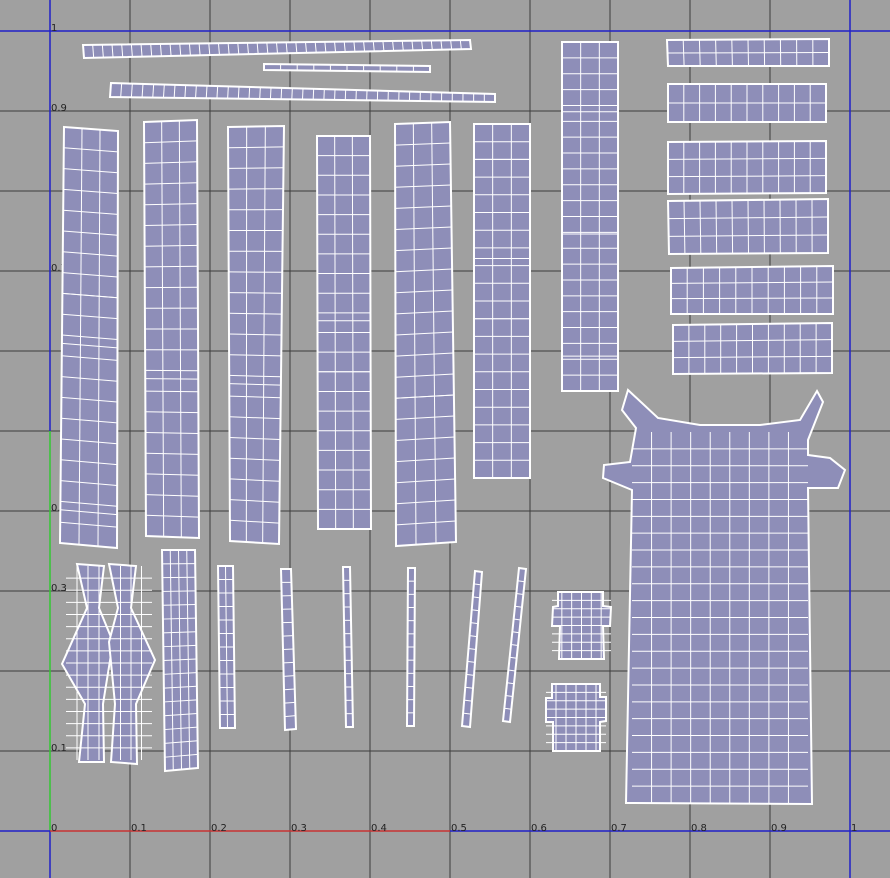 This screenshot has height=878, width=890. Describe the element at coordinates (59, 108) in the screenshot. I see `v-tick-label: 0.9` at that location.